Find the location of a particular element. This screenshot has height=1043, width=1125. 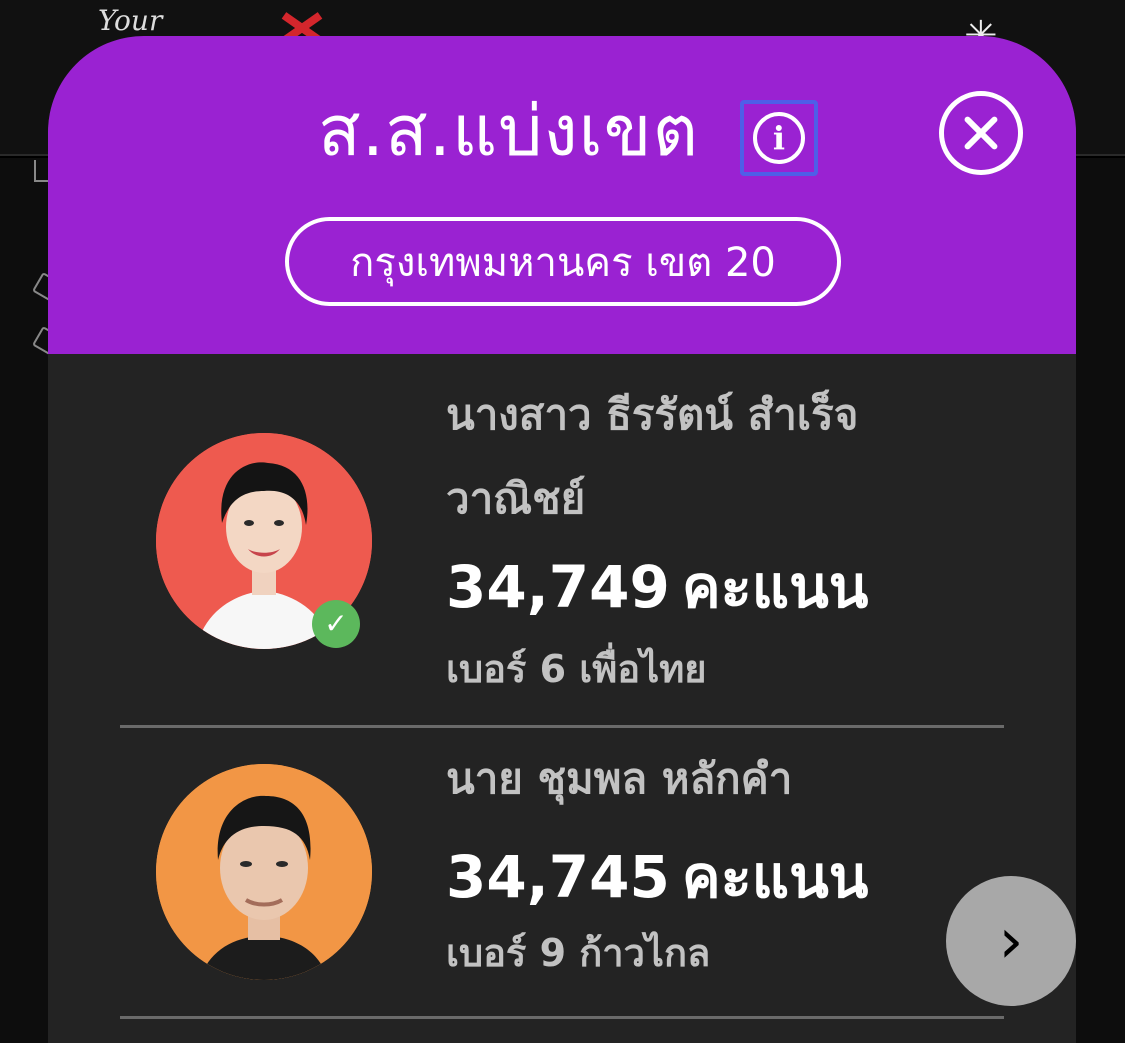

candidate-name-continued: วาณิชย์ is located at coordinates (516, 498).